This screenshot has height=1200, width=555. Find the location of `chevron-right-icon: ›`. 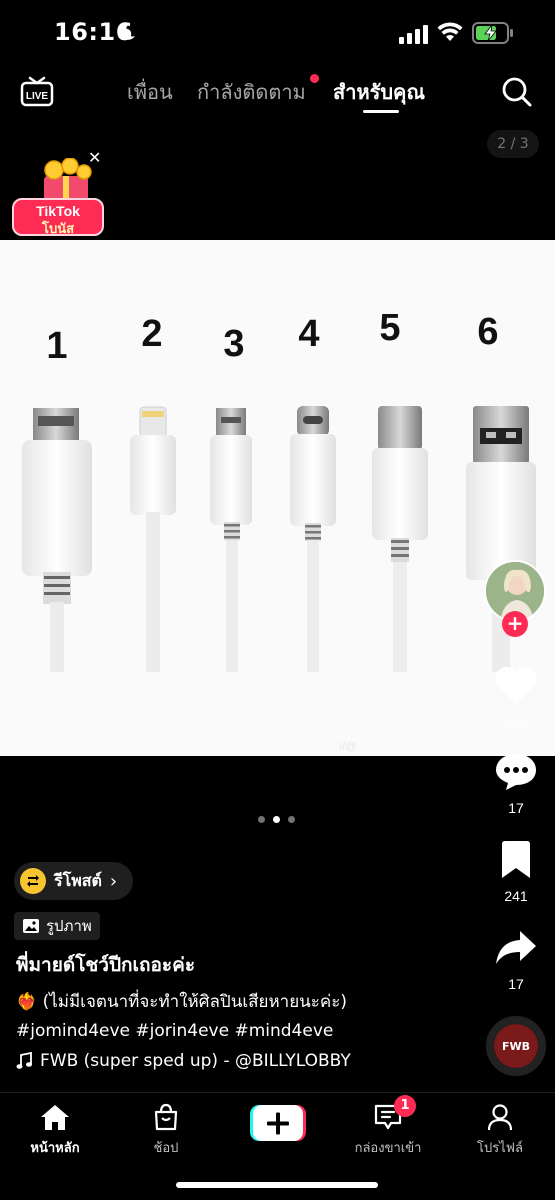

chevron-right-icon: › is located at coordinates (113, 881).